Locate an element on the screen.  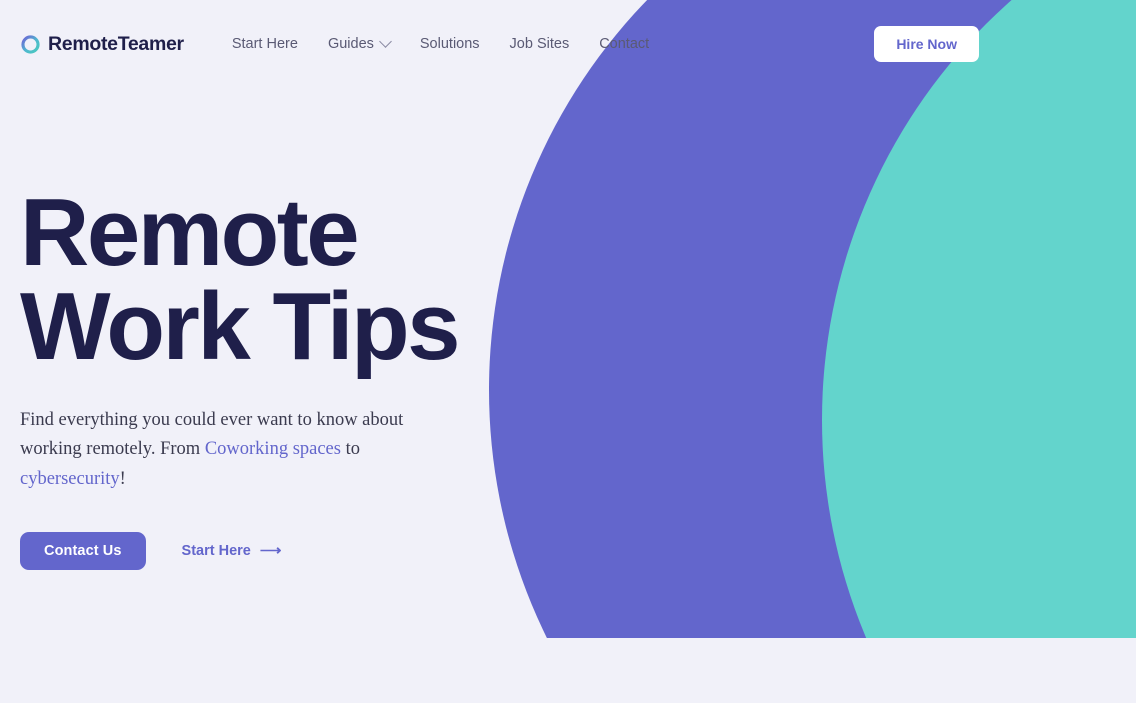
circle-ring-icon is located at coordinates (30, 44).